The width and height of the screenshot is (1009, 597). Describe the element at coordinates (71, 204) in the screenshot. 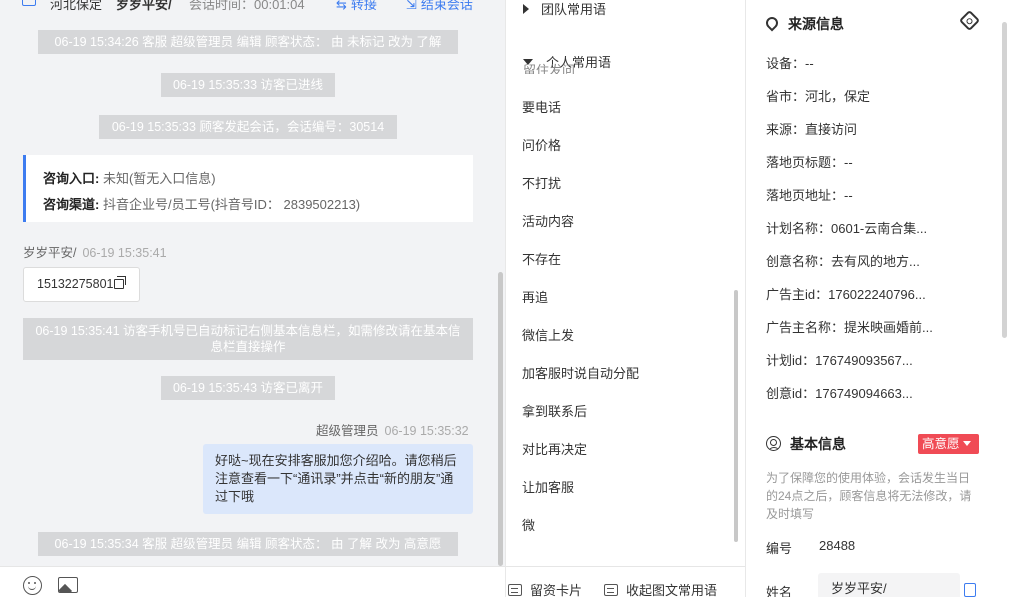

I see `consult-channel-label: 咨询渠道:` at that location.